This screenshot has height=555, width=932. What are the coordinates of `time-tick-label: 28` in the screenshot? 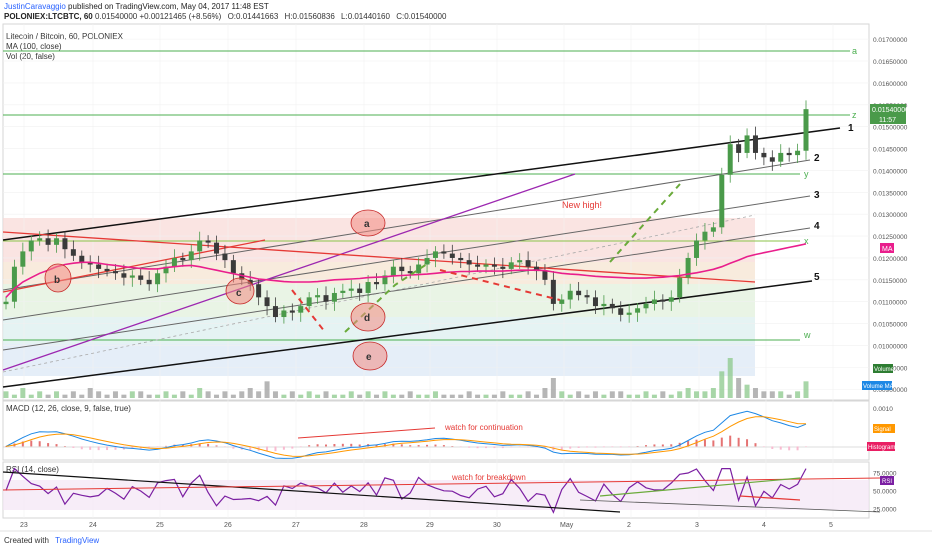 It's located at (364, 525).